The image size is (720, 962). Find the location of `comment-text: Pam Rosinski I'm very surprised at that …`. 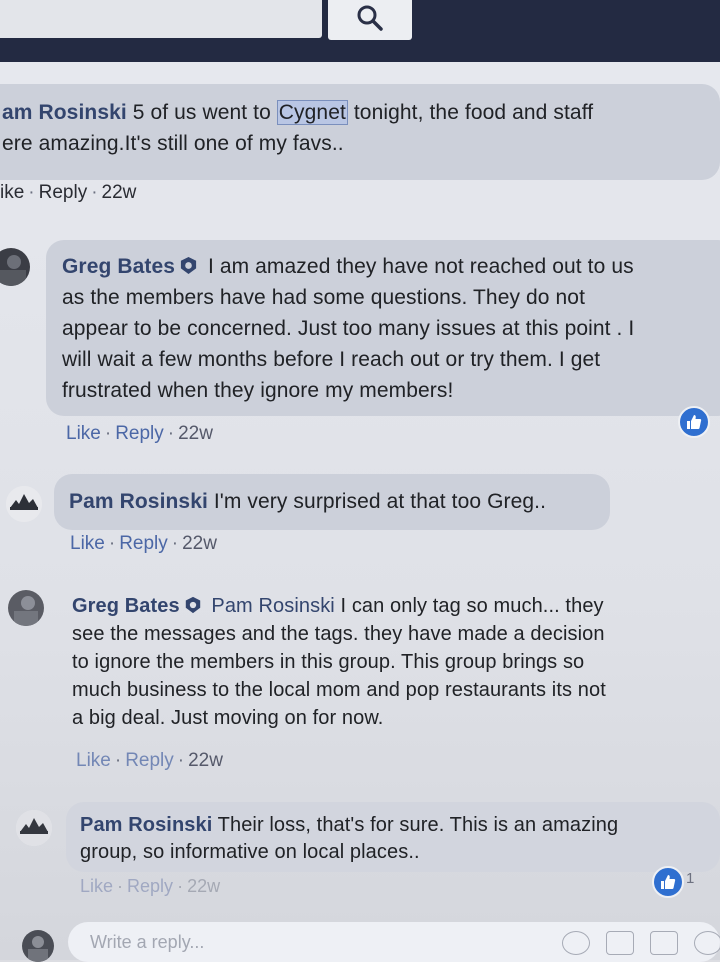

comment-text: Pam Rosinski I'm very surprised at that … is located at coordinates (308, 501).